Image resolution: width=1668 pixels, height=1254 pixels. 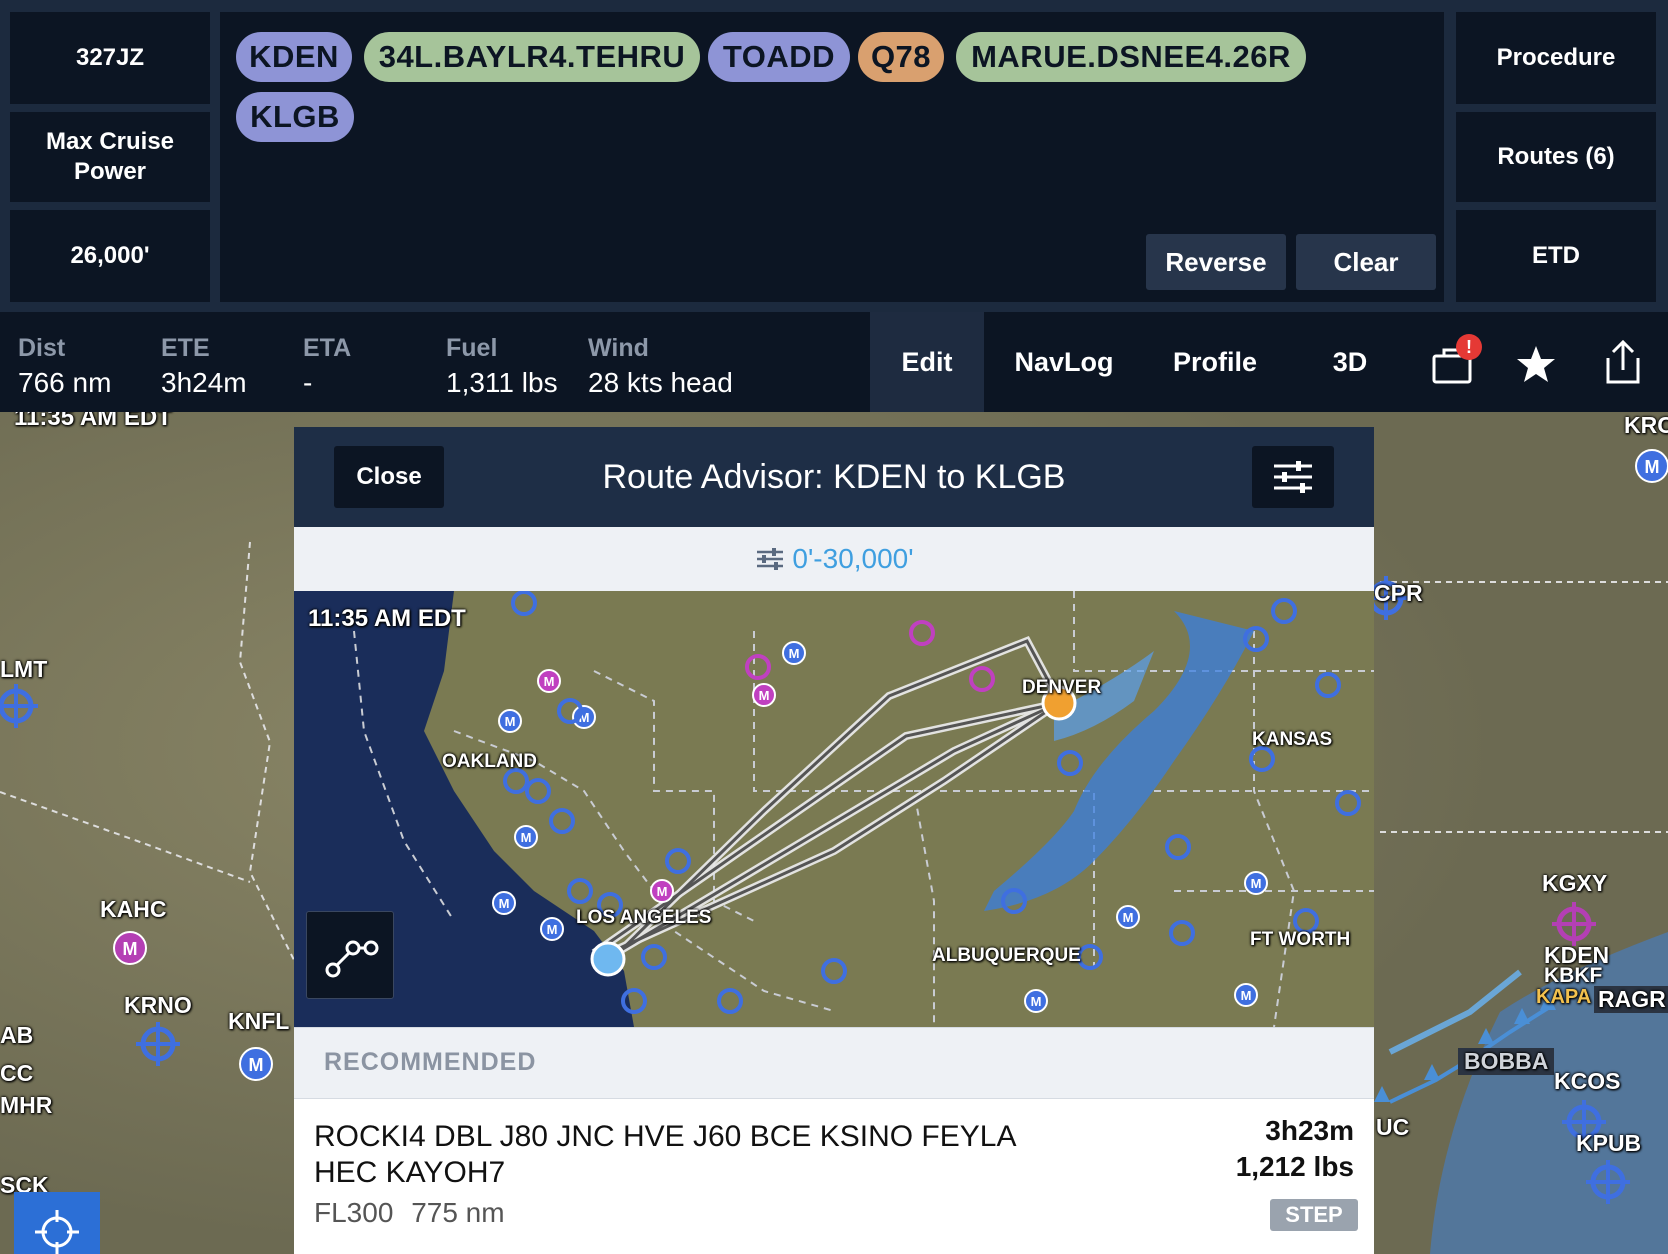 What do you see at coordinates (354, 1212) in the screenshot?
I see `route-altitude: FL300` at bounding box center [354, 1212].